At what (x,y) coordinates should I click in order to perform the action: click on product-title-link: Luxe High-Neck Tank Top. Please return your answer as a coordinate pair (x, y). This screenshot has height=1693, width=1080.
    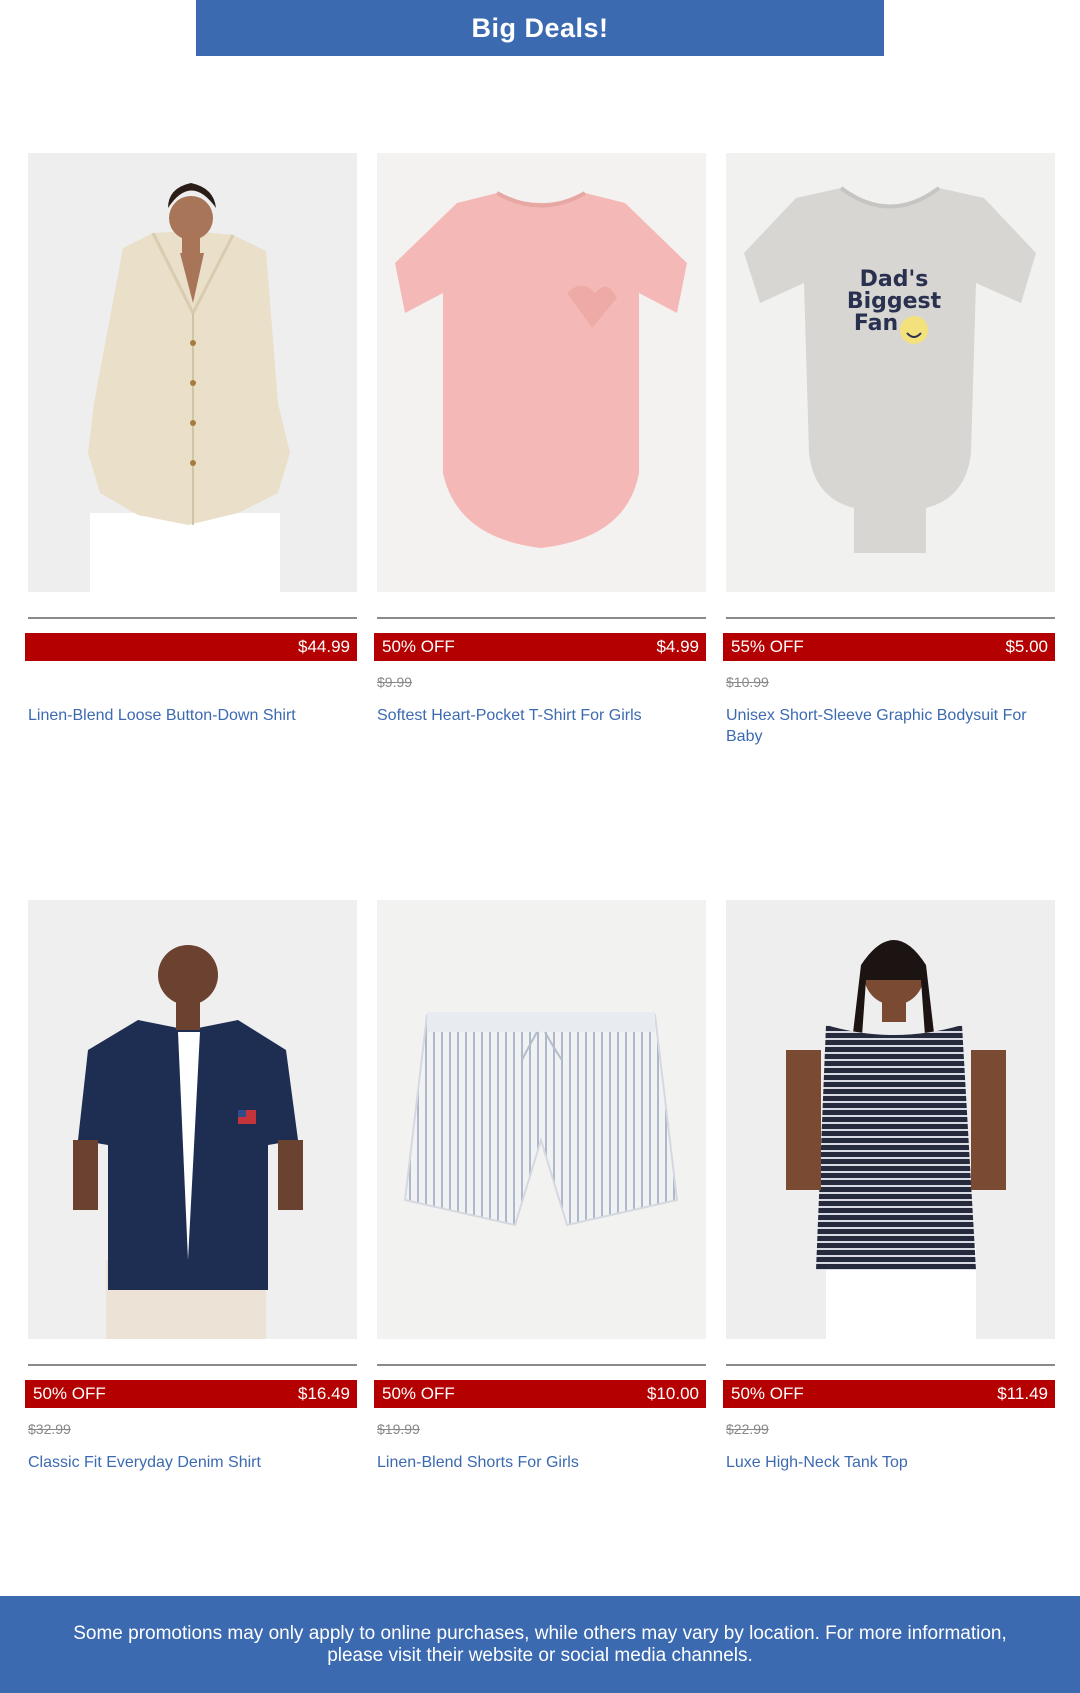
    Looking at the image, I should click on (890, 1462).